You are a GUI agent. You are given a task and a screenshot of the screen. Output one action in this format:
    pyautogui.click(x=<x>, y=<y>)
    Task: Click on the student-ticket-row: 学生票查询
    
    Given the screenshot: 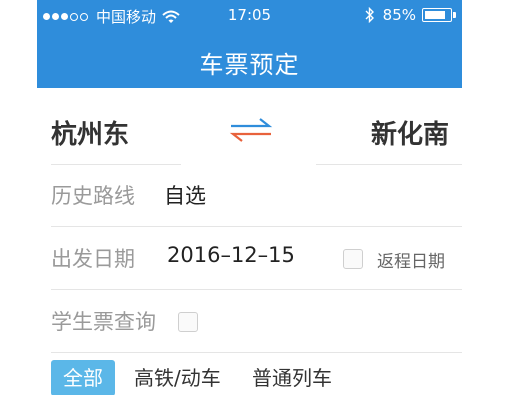 What is the action you would take?
    pyautogui.click(x=249, y=321)
    